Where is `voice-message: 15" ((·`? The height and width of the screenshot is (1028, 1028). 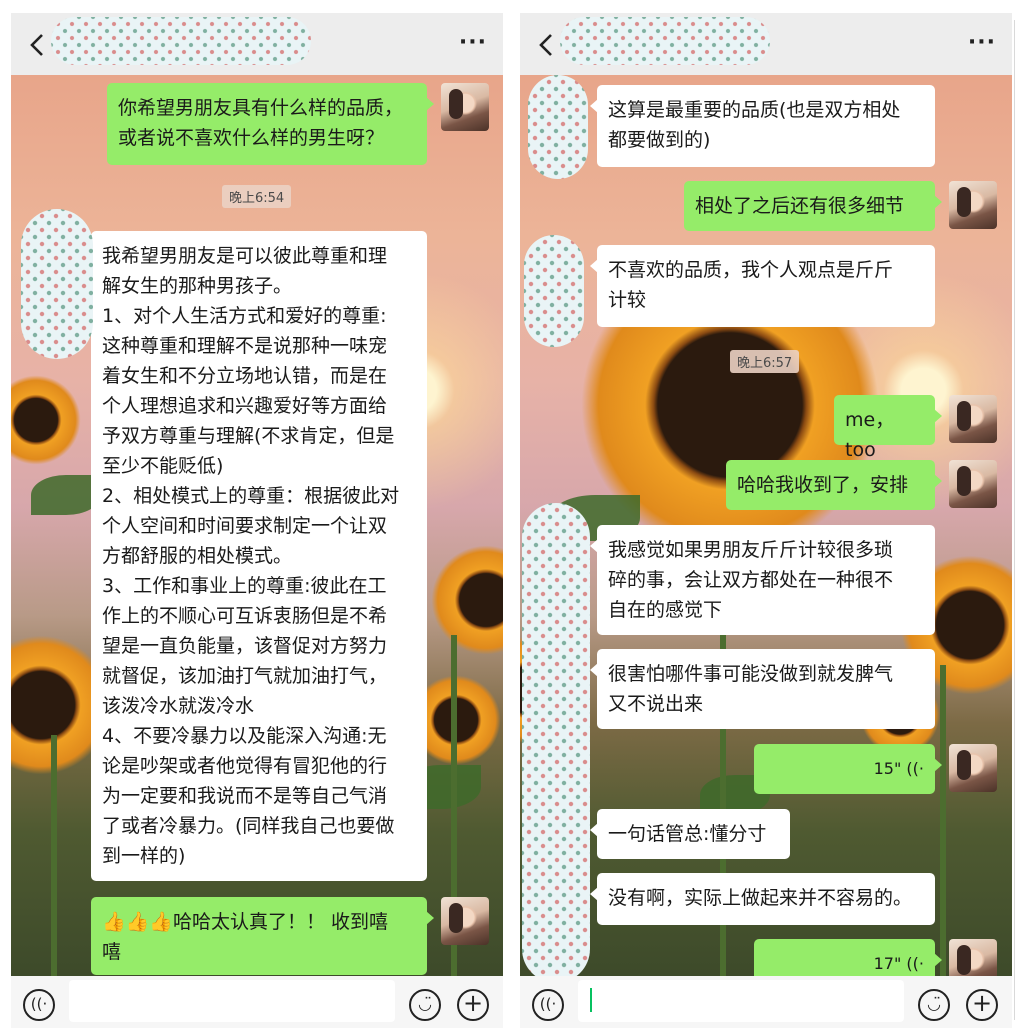
voice-message: 15" ((· is located at coordinates (848, 769).